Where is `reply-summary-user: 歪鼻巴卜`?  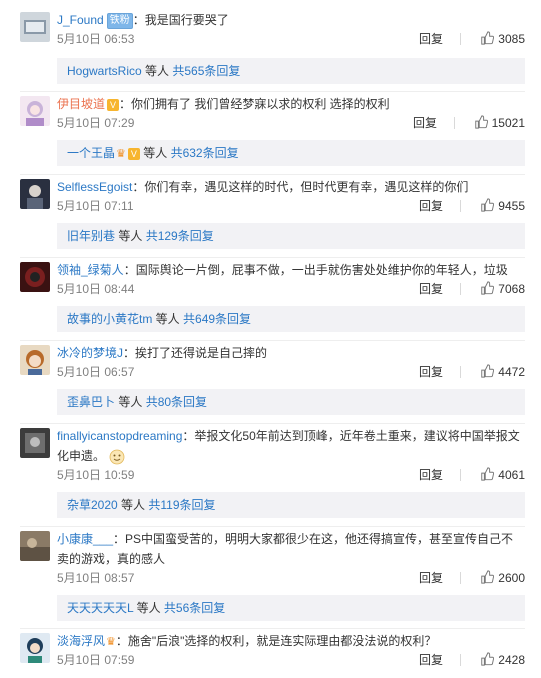 reply-summary-user: 歪鼻巴卜 is located at coordinates (91, 402).